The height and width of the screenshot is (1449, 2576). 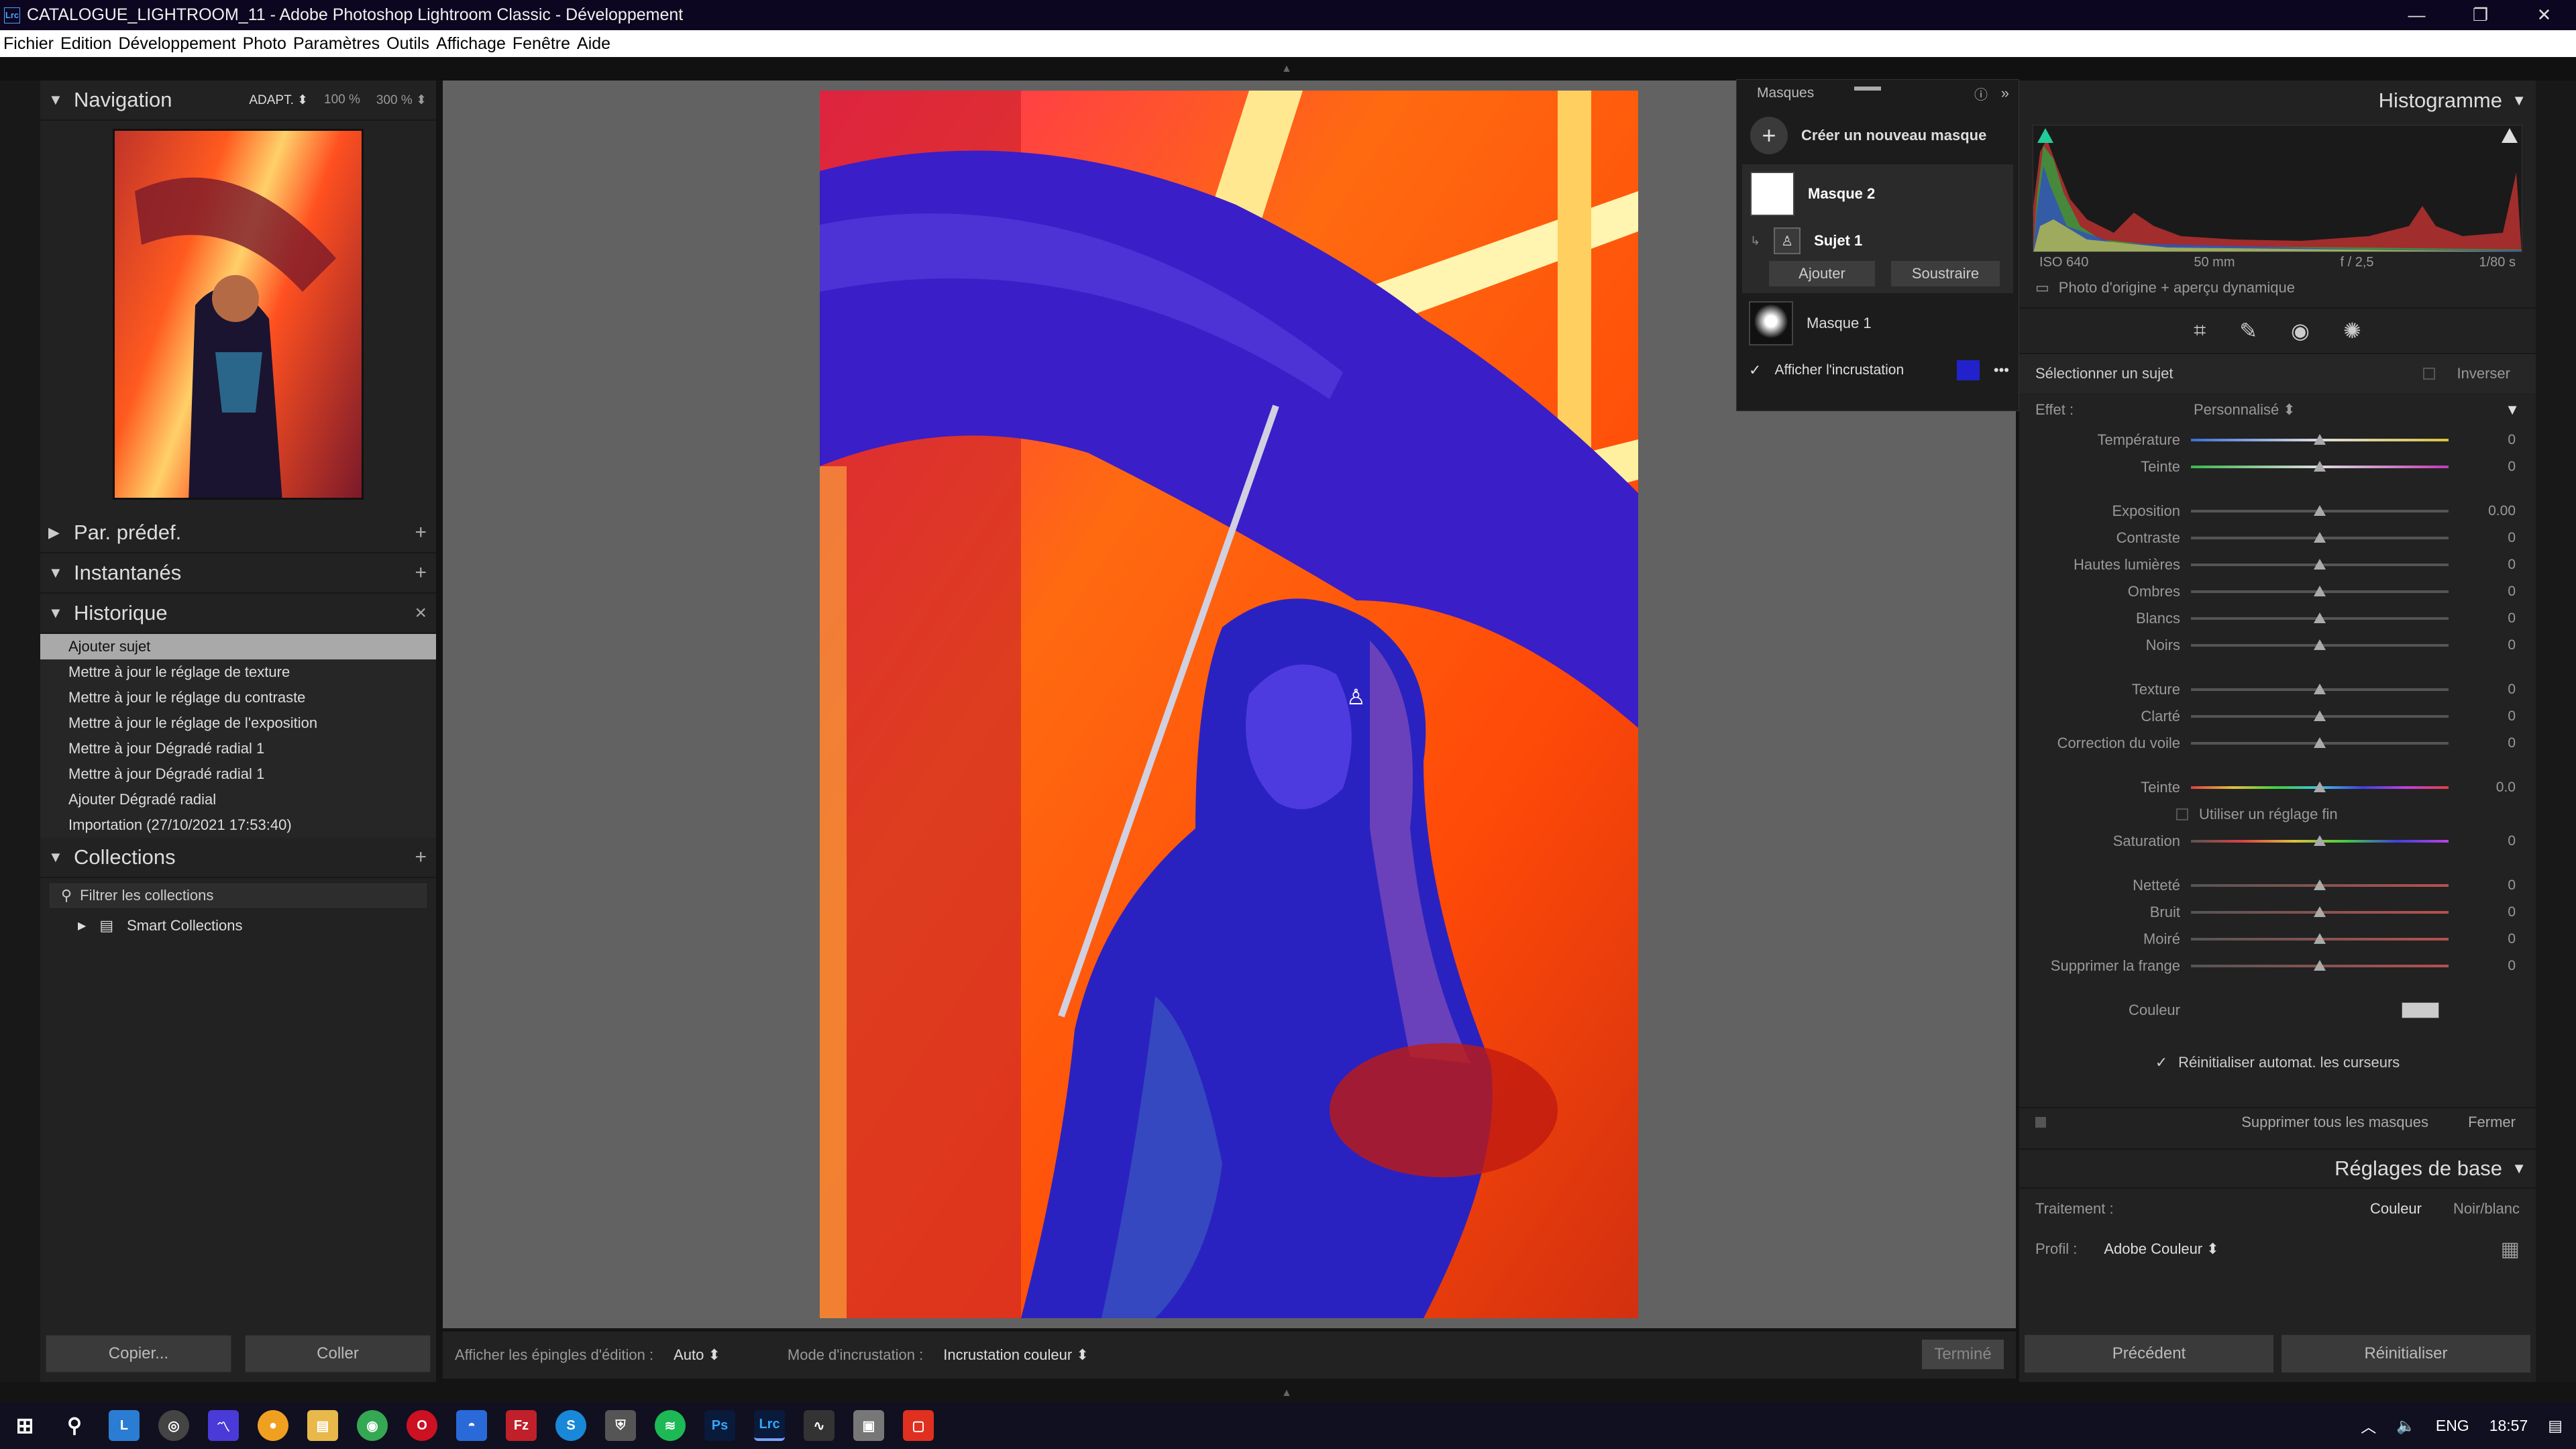 I want to click on create-mask-row: + Créer un nouveau masque, so click(x=1878, y=135).